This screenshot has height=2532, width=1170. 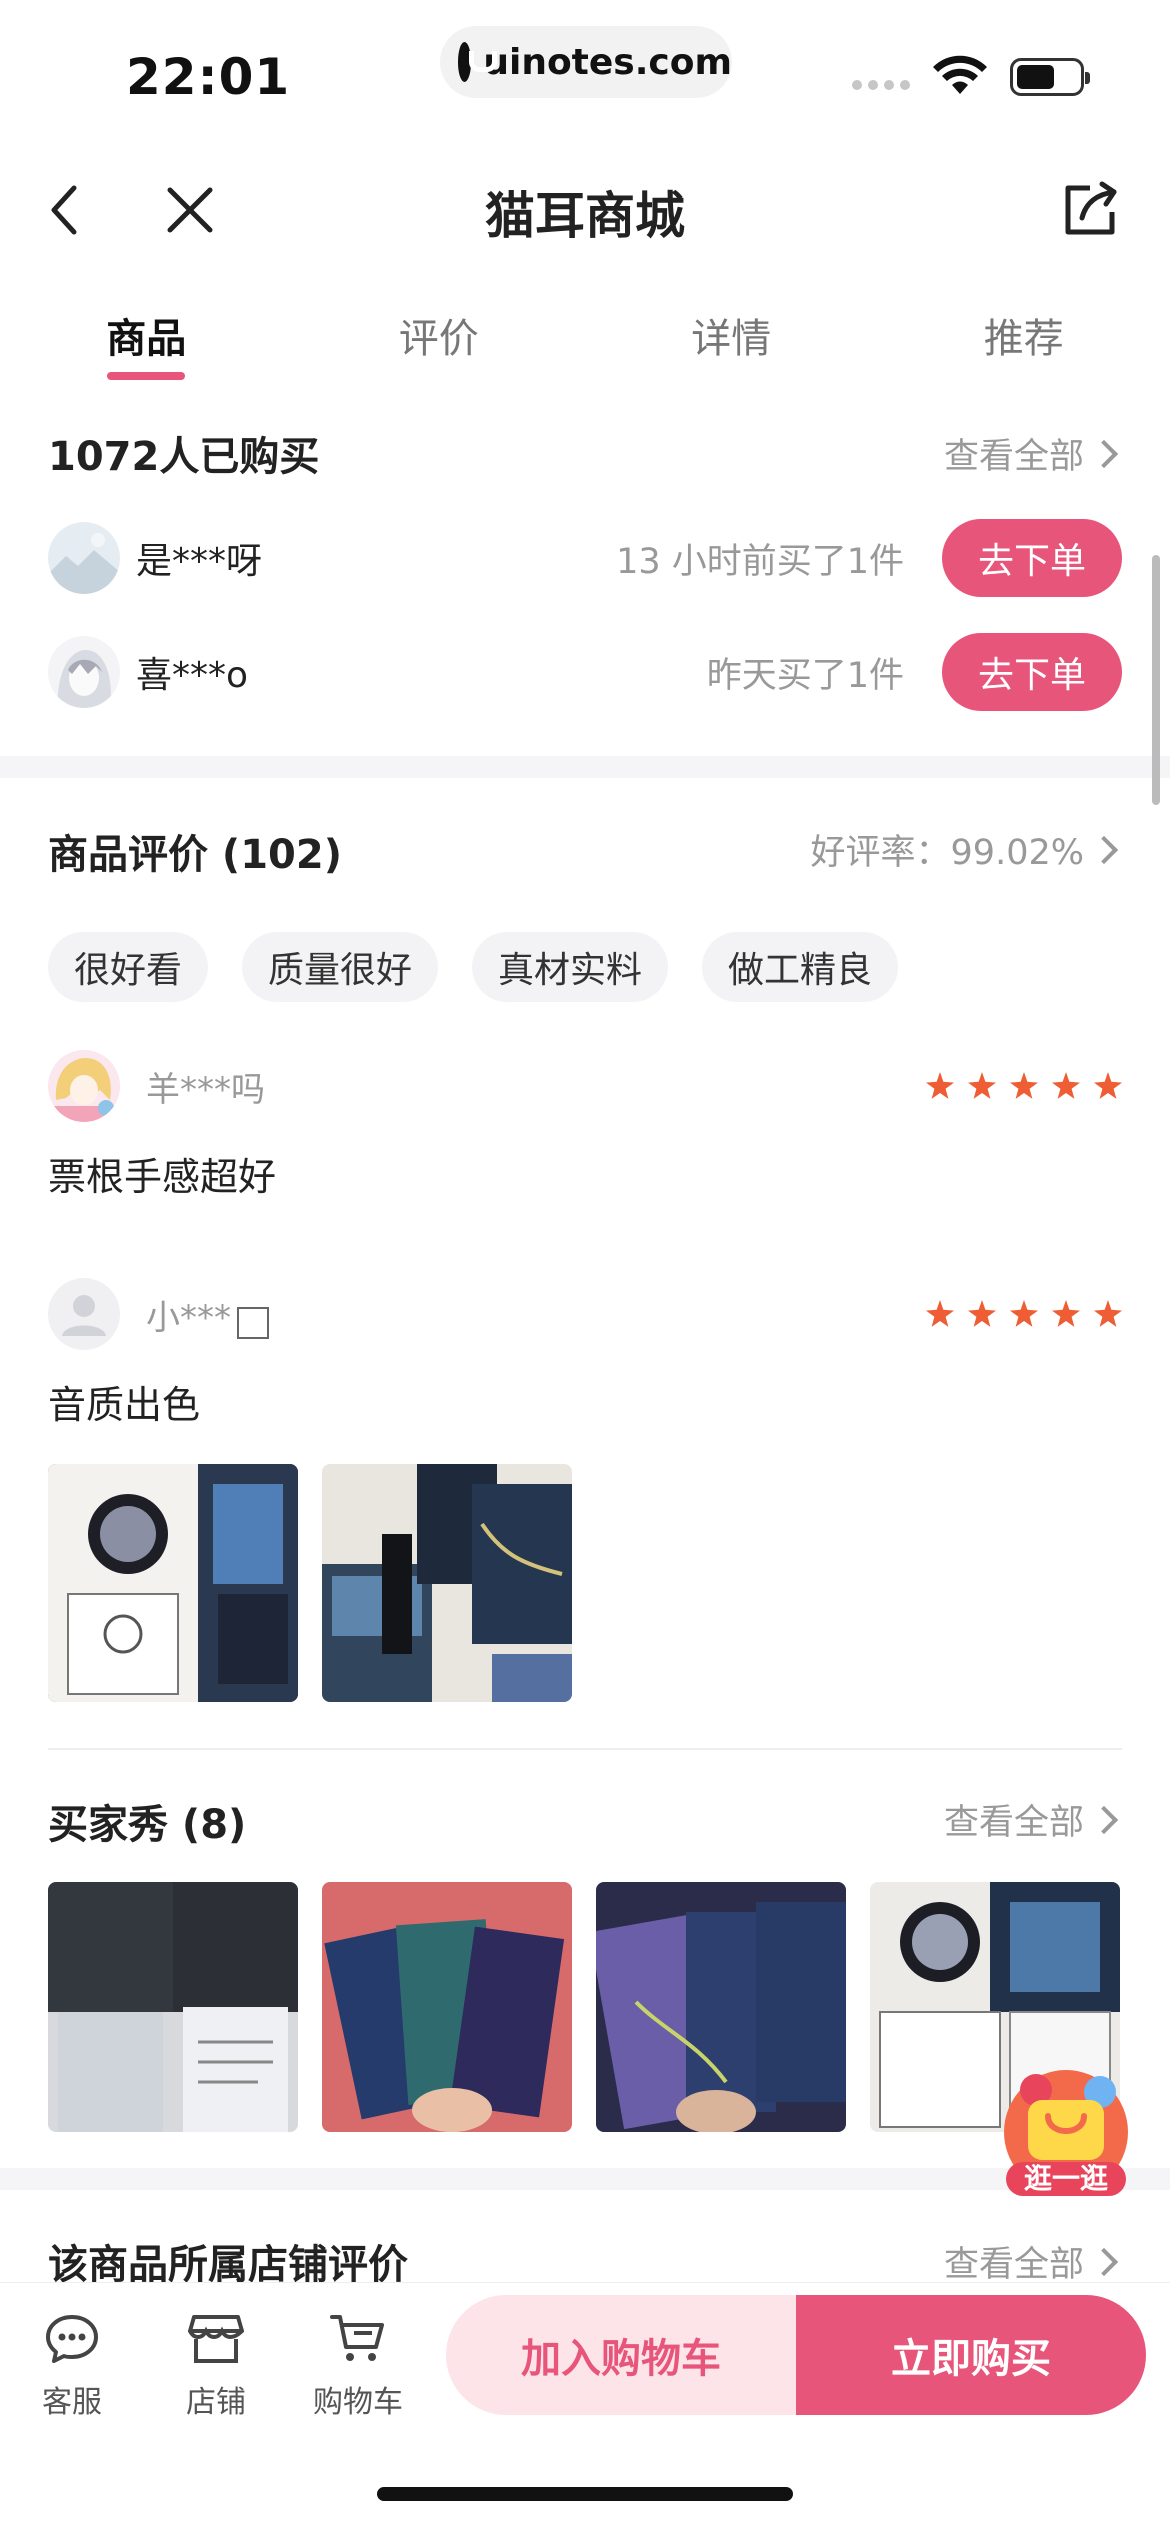 What do you see at coordinates (947, 853) in the screenshot?
I see `positive-rate: 好评率：99.02%` at bounding box center [947, 853].